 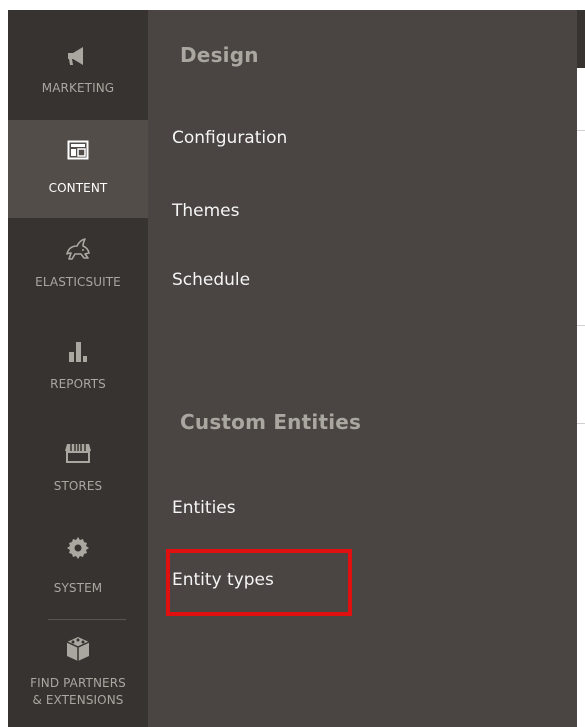 I want to click on top-frame, so click(x=292, y=5).